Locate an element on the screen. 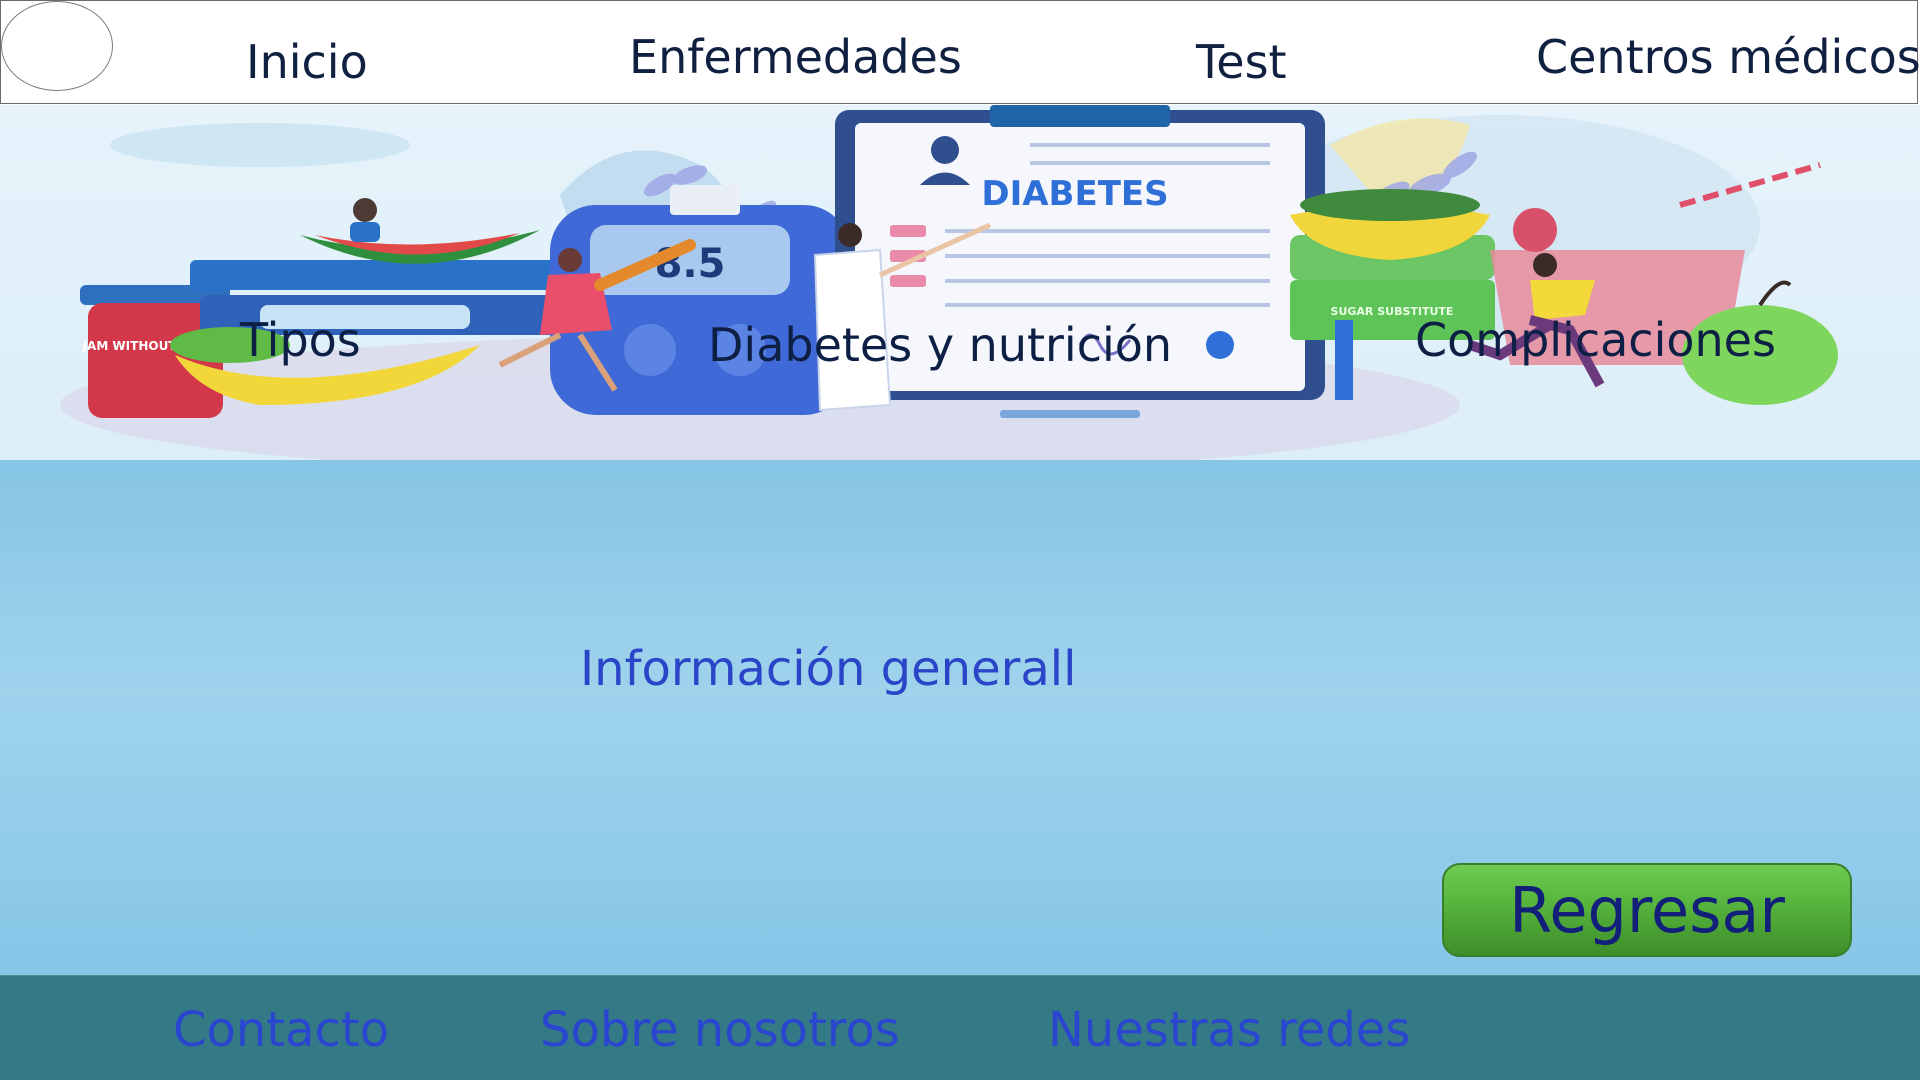 The height and width of the screenshot is (1080, 1920). back-button: Regresar is located at coordinates (1647, 910).